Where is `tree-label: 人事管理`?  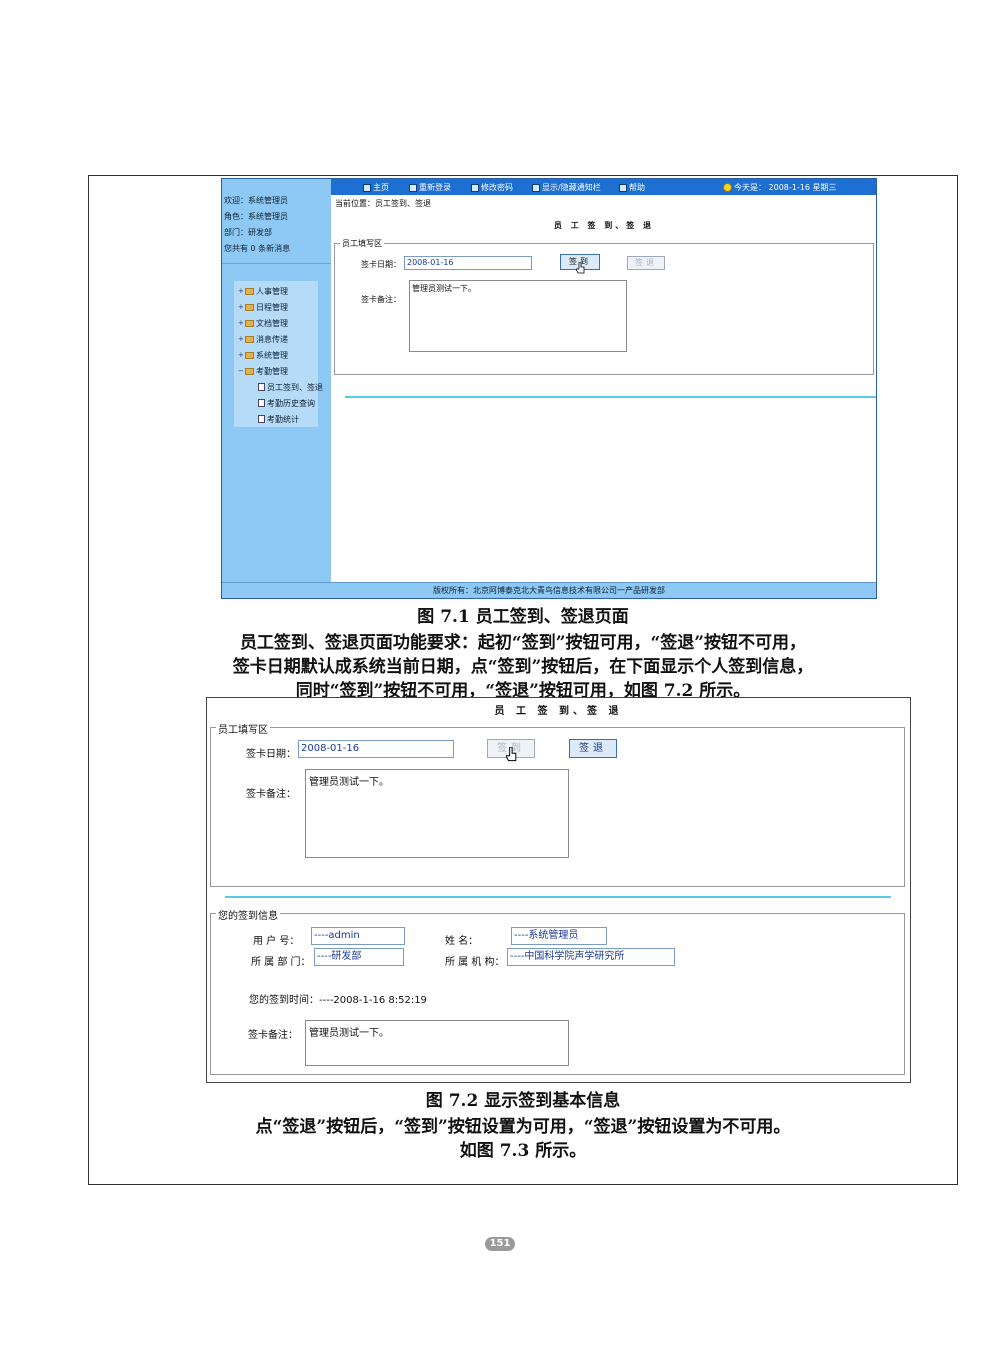 tree-label: 人事管理 is located at coordinates (272, 291).